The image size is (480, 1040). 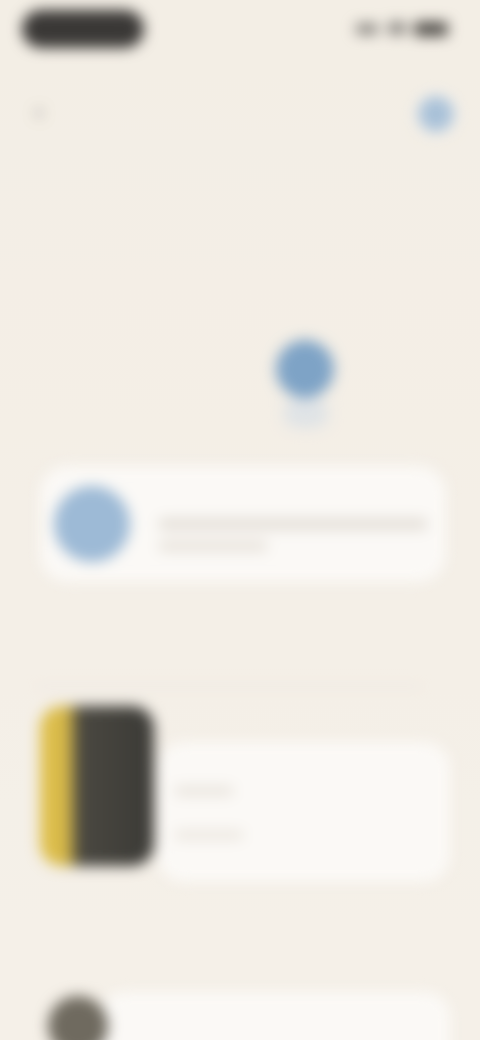 I want to click on list-item, so click(x=245, y=1010).